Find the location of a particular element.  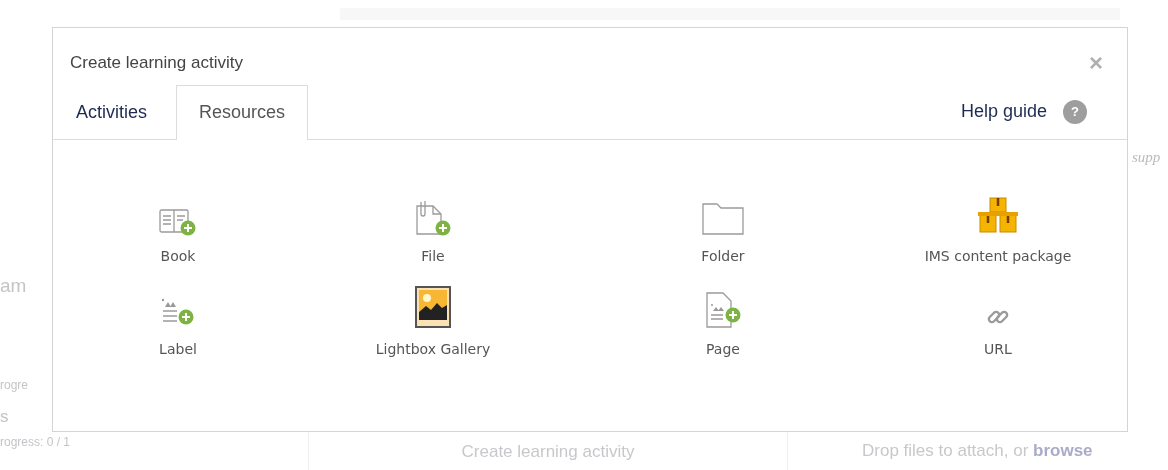

tab: Resources is located at coordinates (242, 112).